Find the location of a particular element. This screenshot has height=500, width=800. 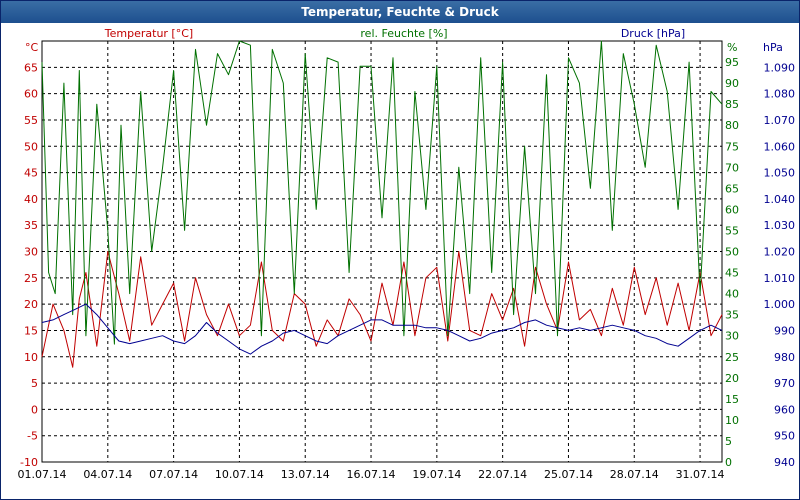

humidity-tick-label: 95 is located at coordinates (732, 62).